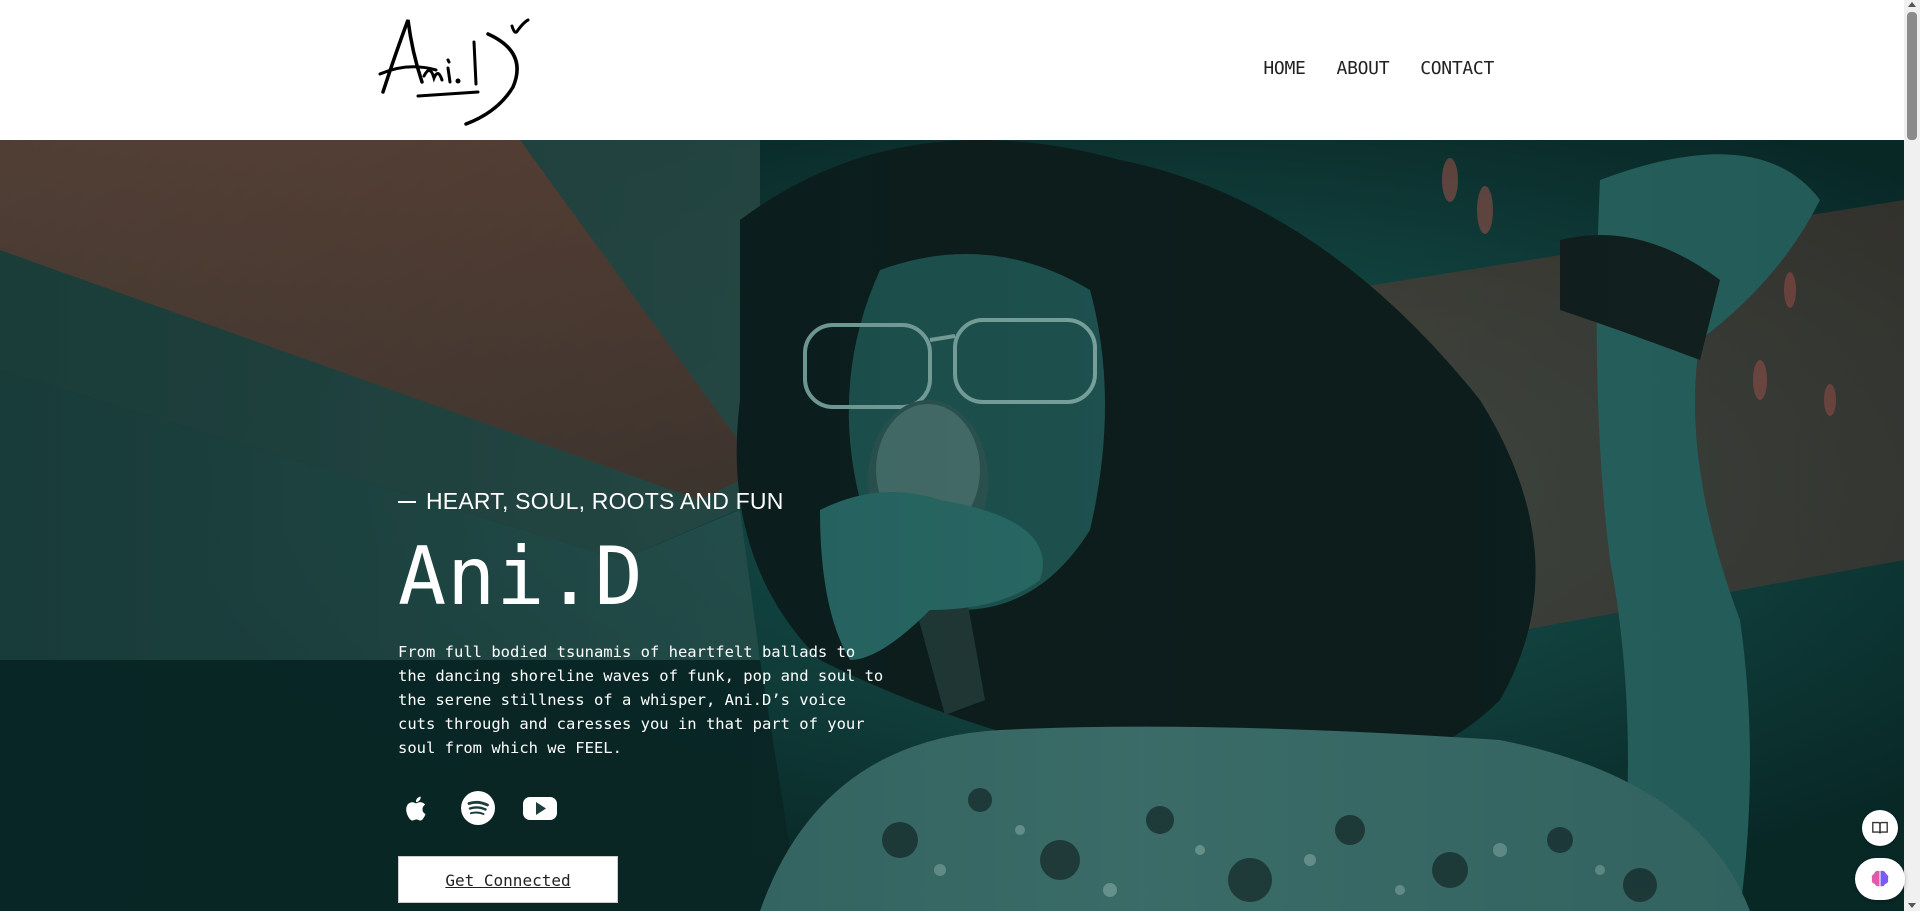 The image size is (1920, 911). Describe the element at coordinates (1912, 455) in the screenshot. I see `page-scrollbar` at that location.